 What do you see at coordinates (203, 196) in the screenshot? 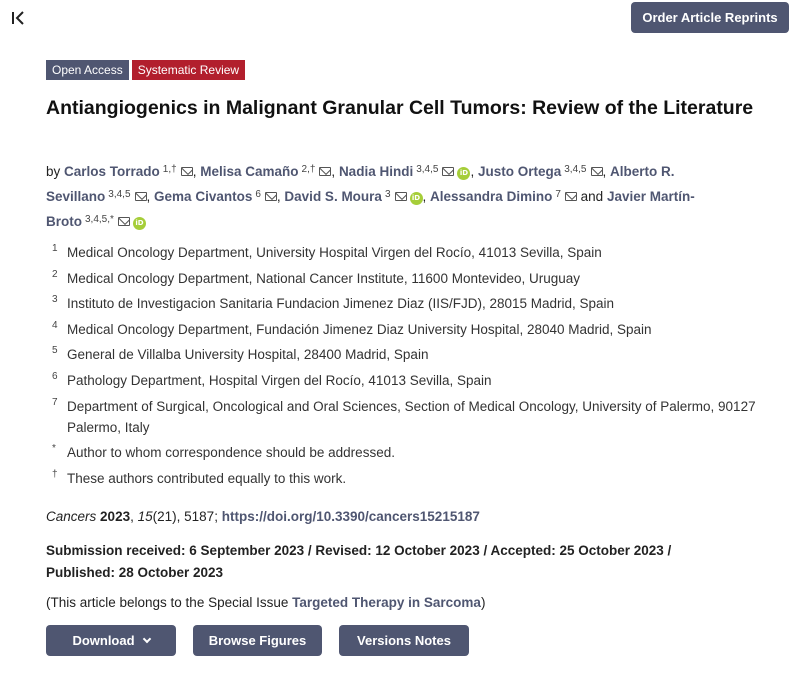
I see `author-name: Gema Civantos` at bounding box center [203, 196].